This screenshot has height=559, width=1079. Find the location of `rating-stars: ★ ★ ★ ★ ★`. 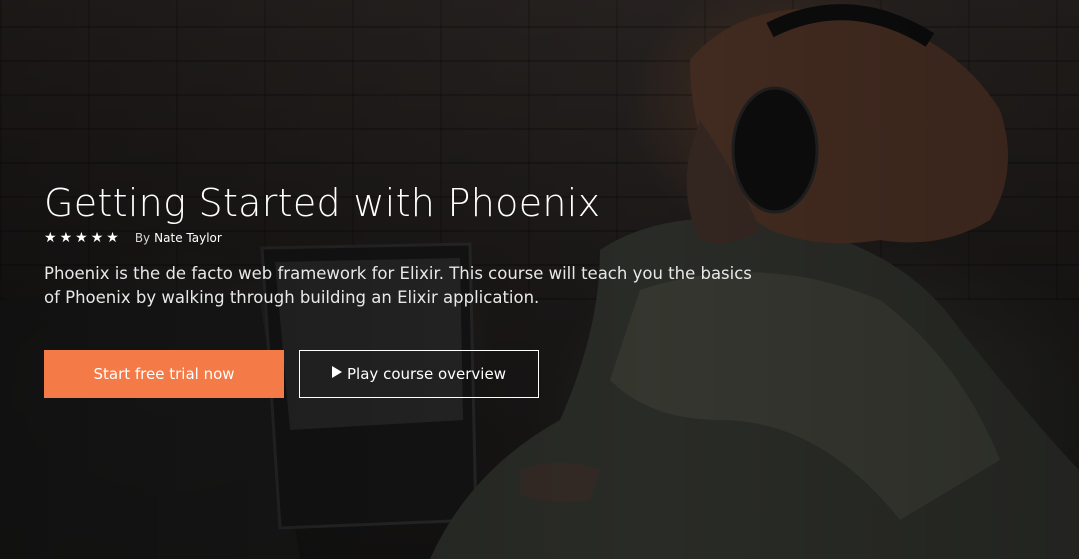

rating-stars: ★ ★ ★ ★ ★ is located at coordinates (81, 238).